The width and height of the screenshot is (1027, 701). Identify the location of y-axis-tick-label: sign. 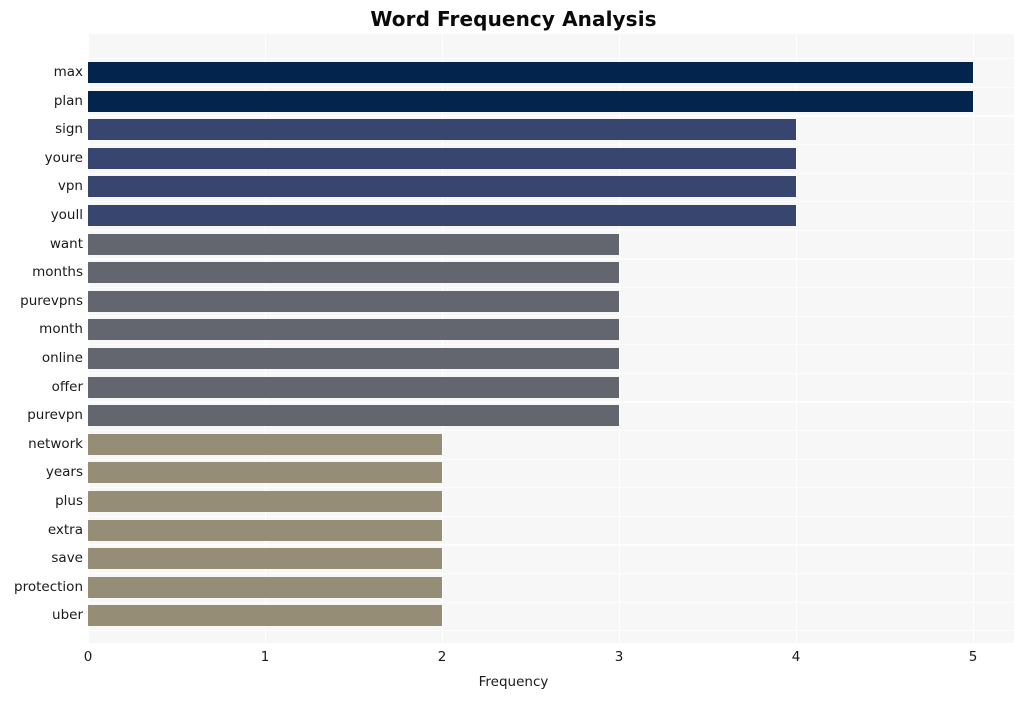
(69, 129).